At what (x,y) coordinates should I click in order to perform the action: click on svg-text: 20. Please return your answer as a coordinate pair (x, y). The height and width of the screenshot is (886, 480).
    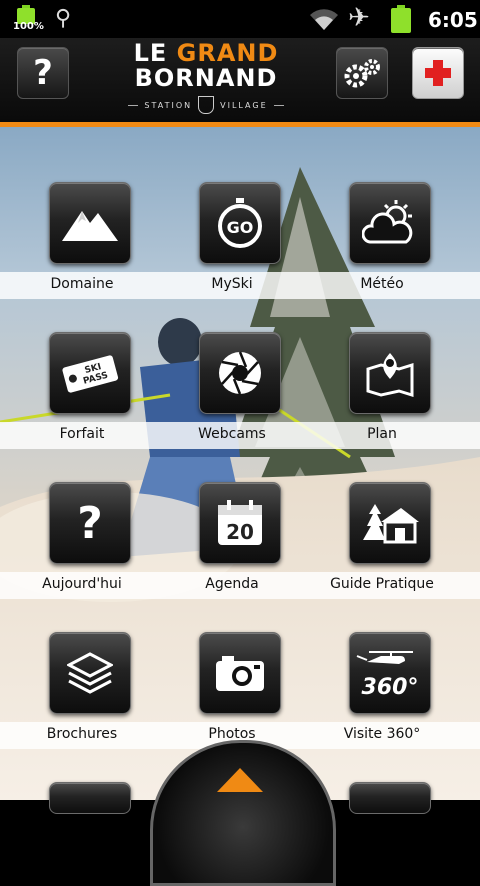
    Looking at the image, I should click on (240, 532).